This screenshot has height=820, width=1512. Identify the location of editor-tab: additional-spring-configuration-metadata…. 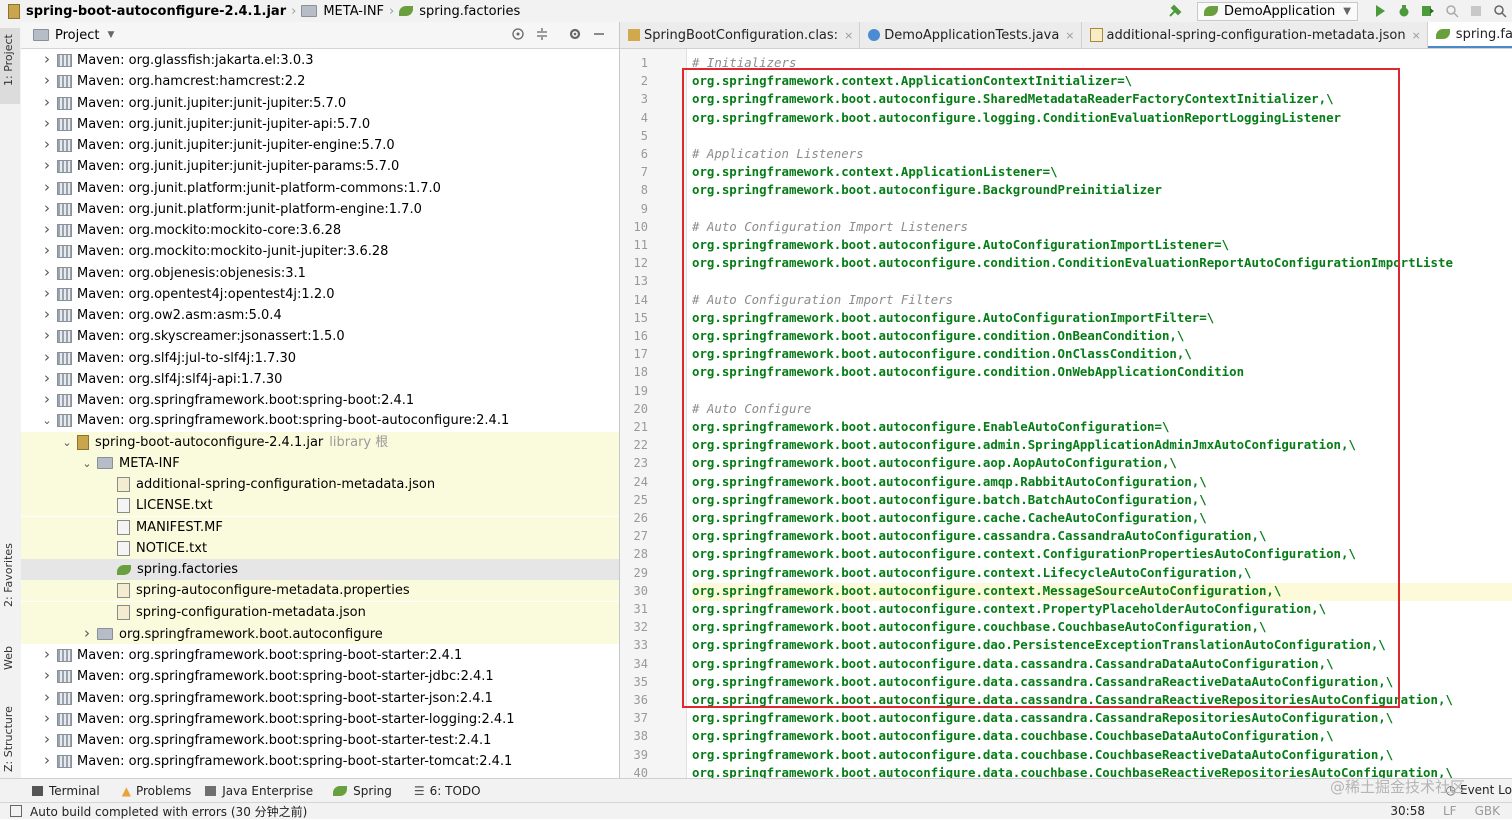
(1255, 35).